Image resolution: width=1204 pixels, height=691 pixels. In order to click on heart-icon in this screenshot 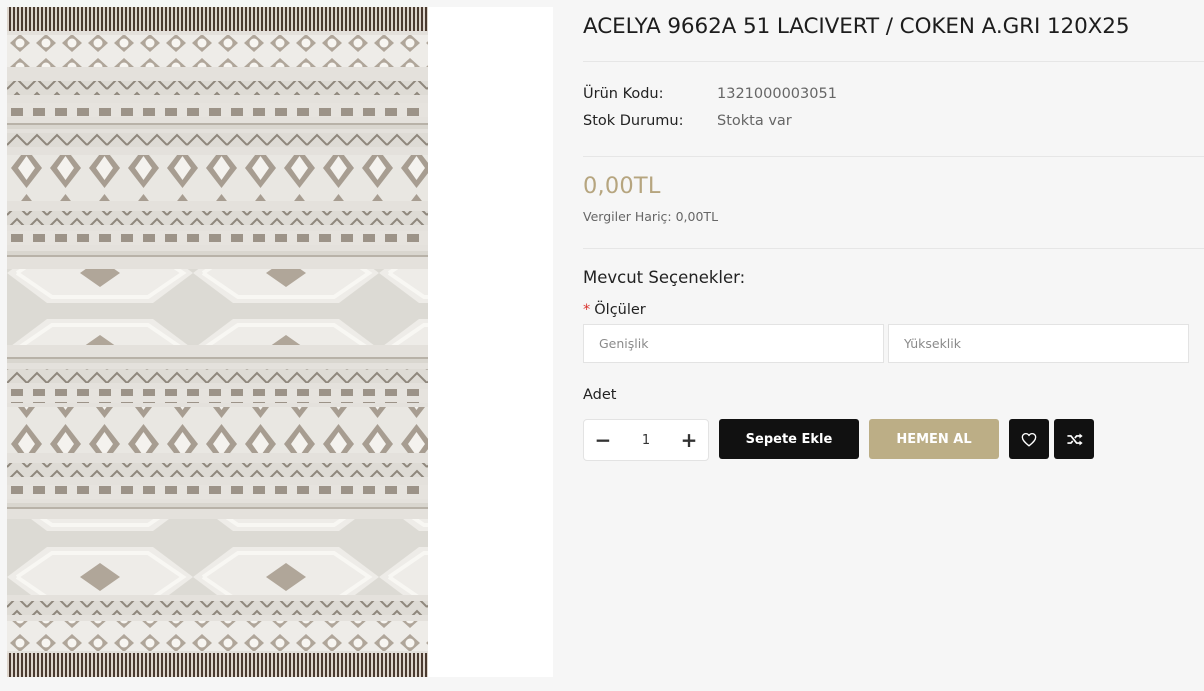, I will do `click(1029, 439)`.